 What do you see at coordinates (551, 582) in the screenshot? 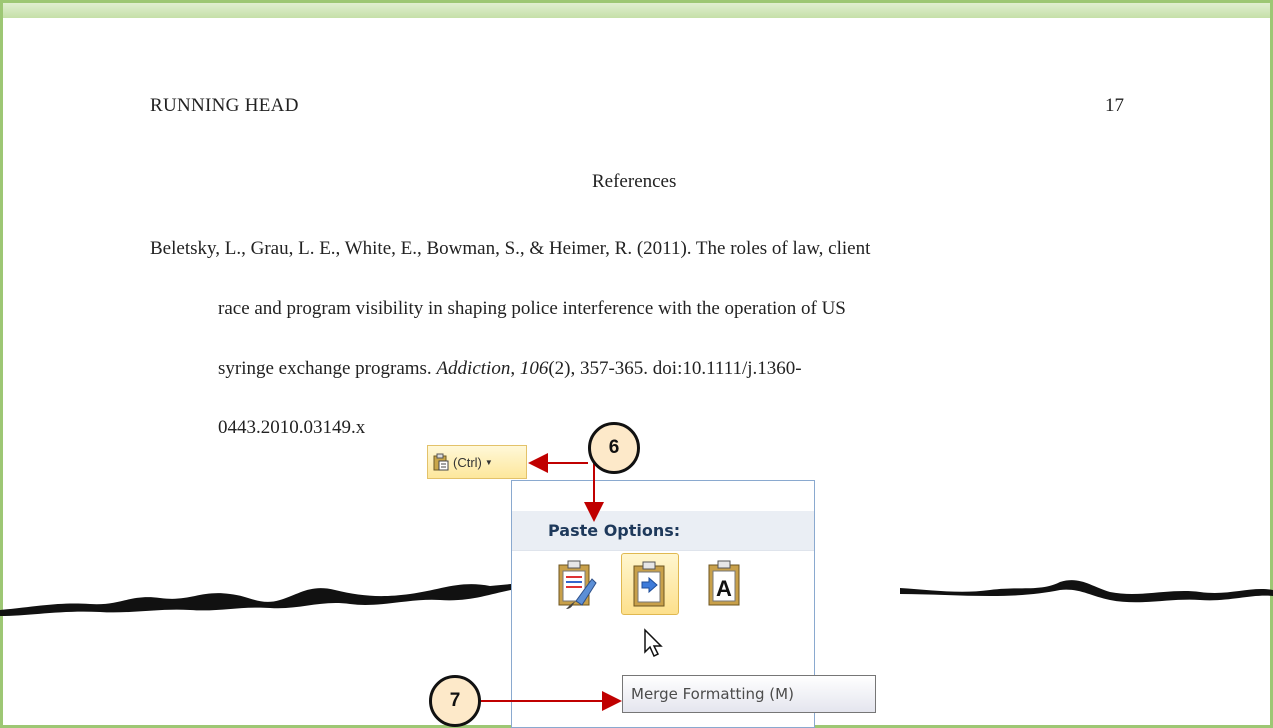
I see `annotation-arrows` at bounding box center [551, 582].